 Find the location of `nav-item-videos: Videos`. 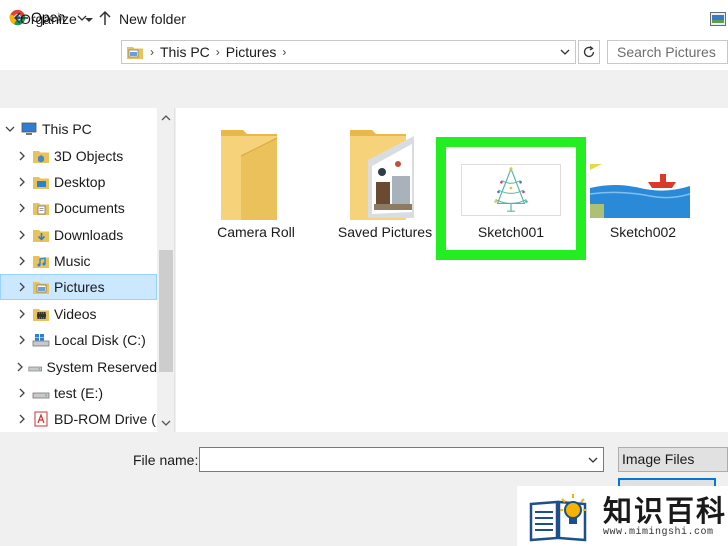

nav-item-videos: Videos is located at coordinates (84, 314).